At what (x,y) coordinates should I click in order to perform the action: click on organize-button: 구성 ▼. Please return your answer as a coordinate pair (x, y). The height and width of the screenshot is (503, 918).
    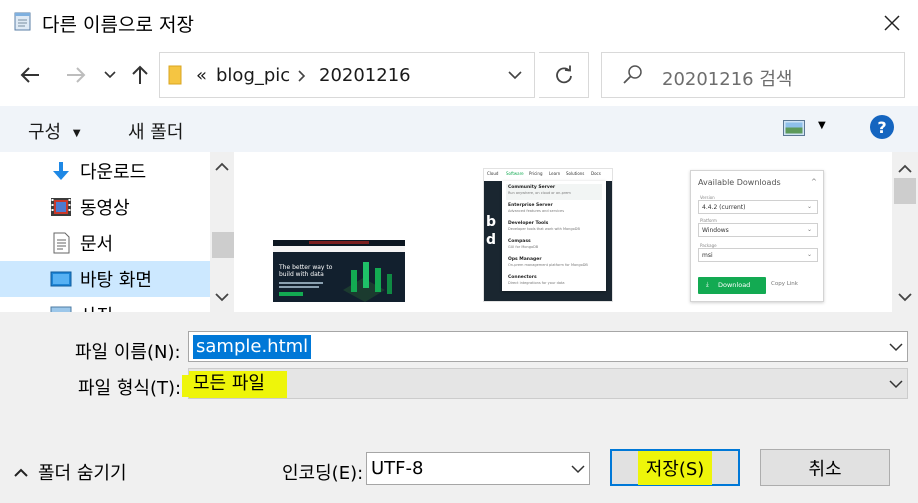
    Looking at the image, I should click on (54, 131).